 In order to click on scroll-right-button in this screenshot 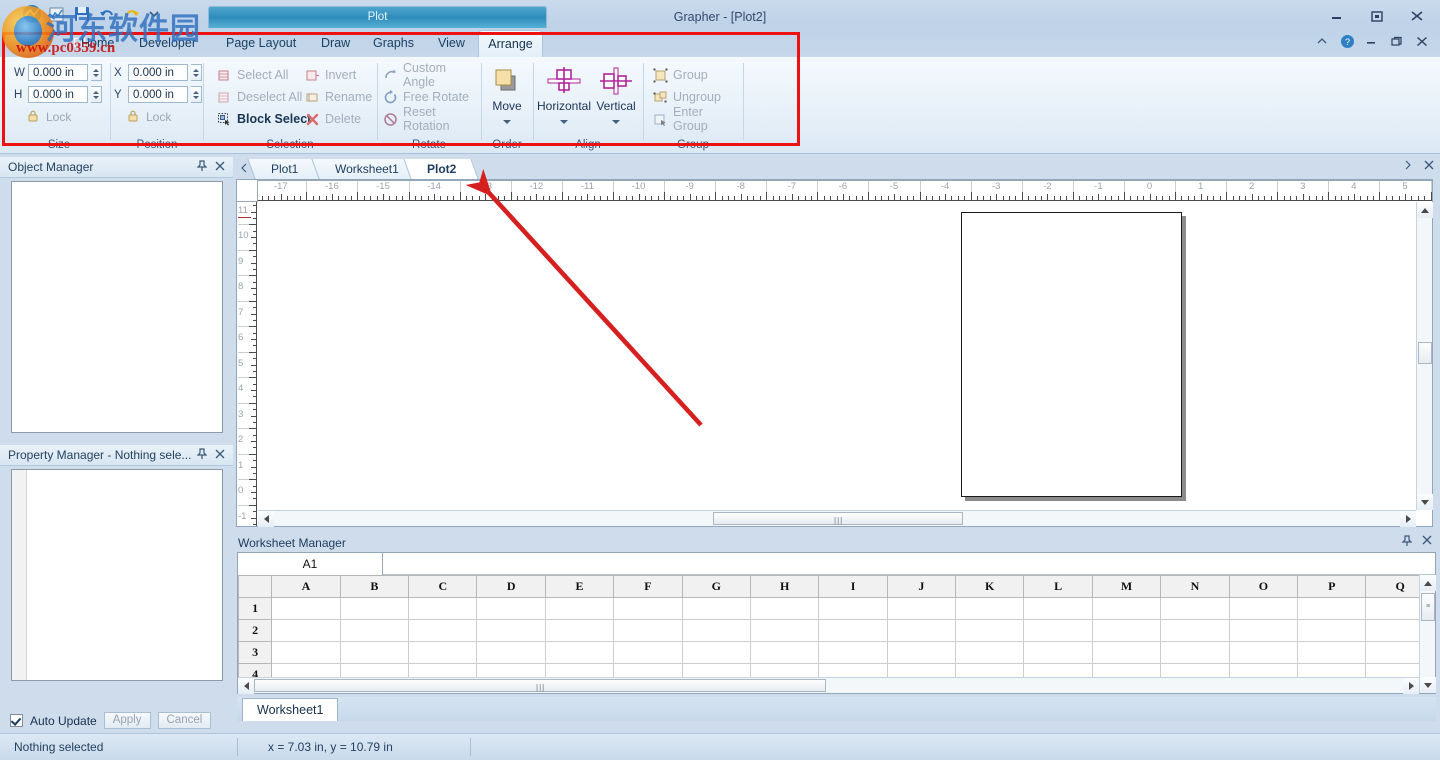, I will do `click(1408, 519)`.